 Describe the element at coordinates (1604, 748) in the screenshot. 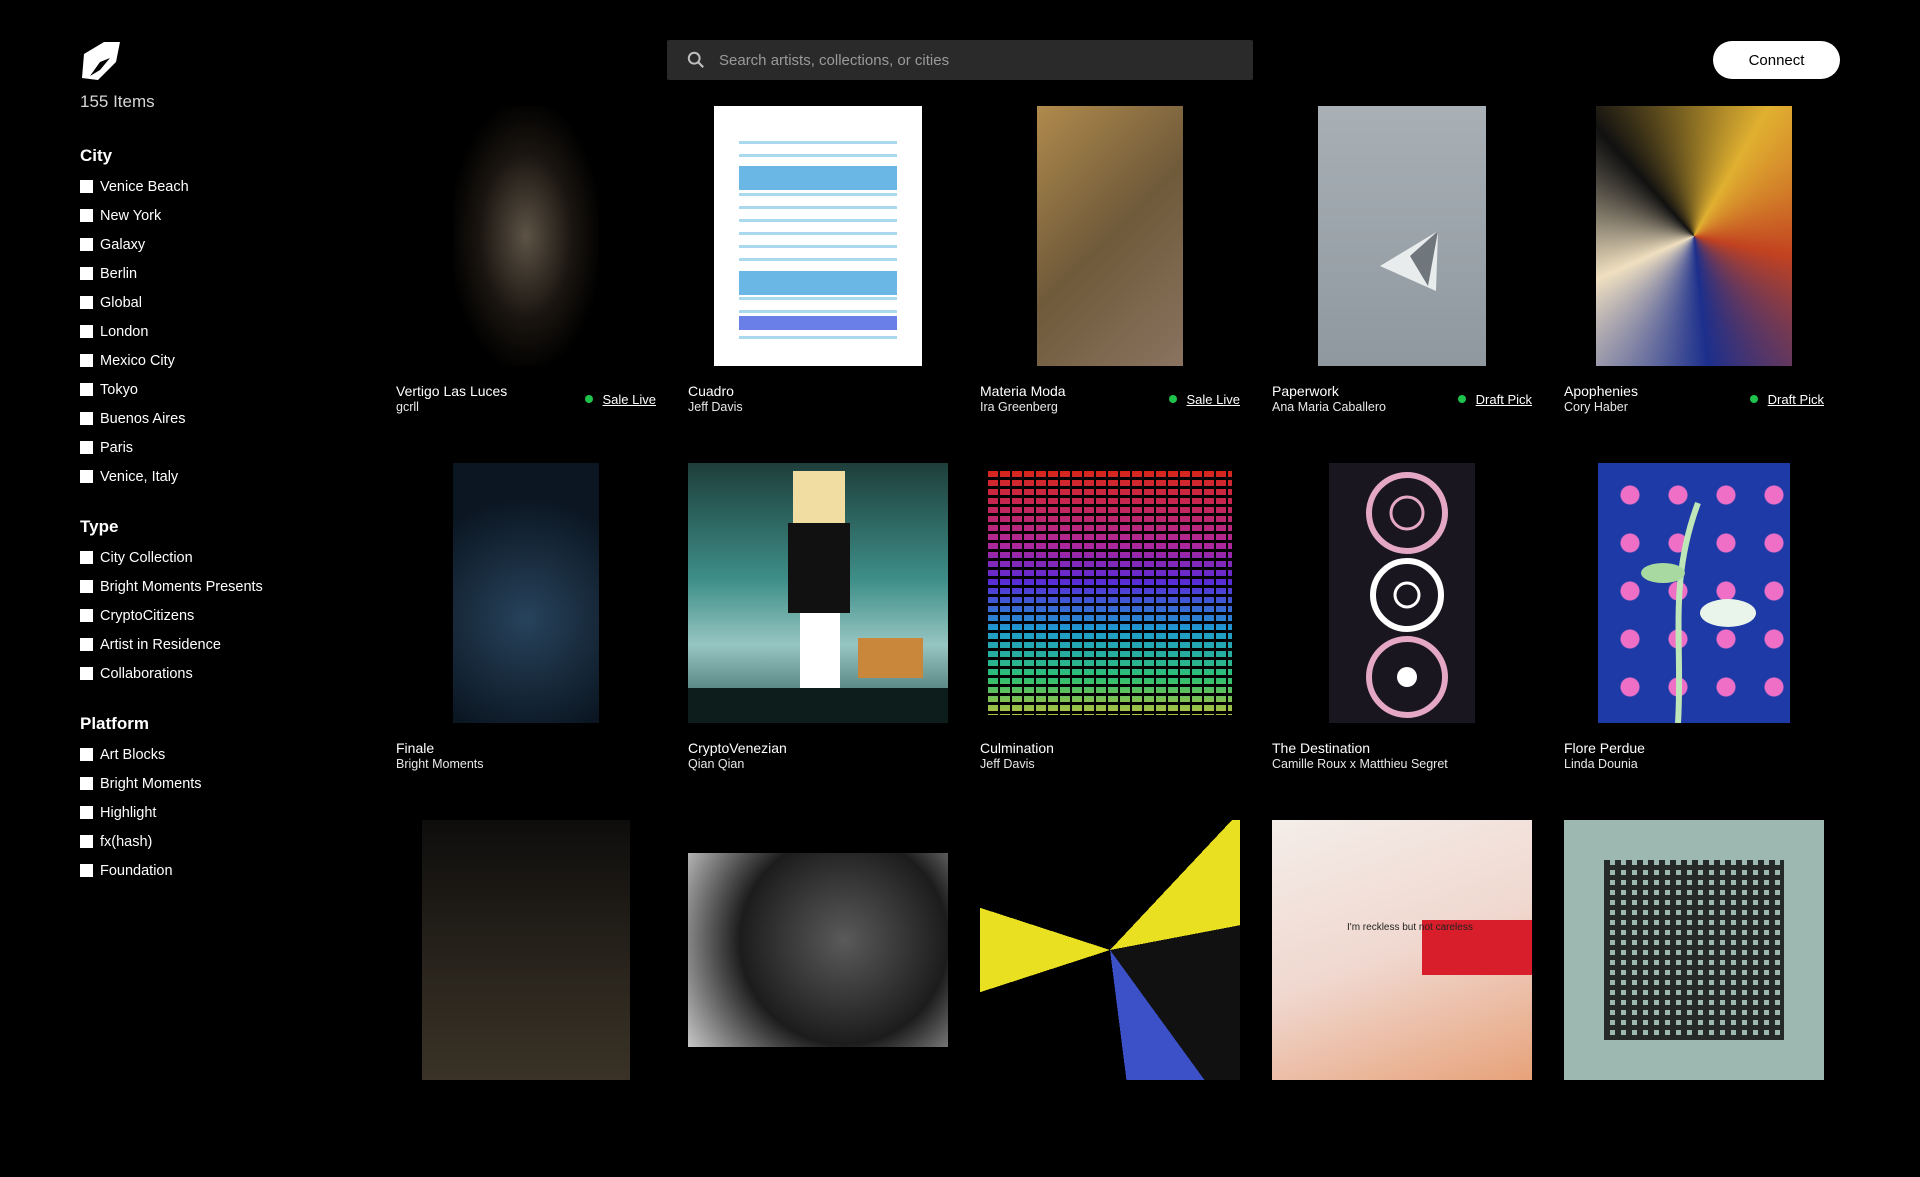

I see `collection-title: Flore Perdue` at that location.